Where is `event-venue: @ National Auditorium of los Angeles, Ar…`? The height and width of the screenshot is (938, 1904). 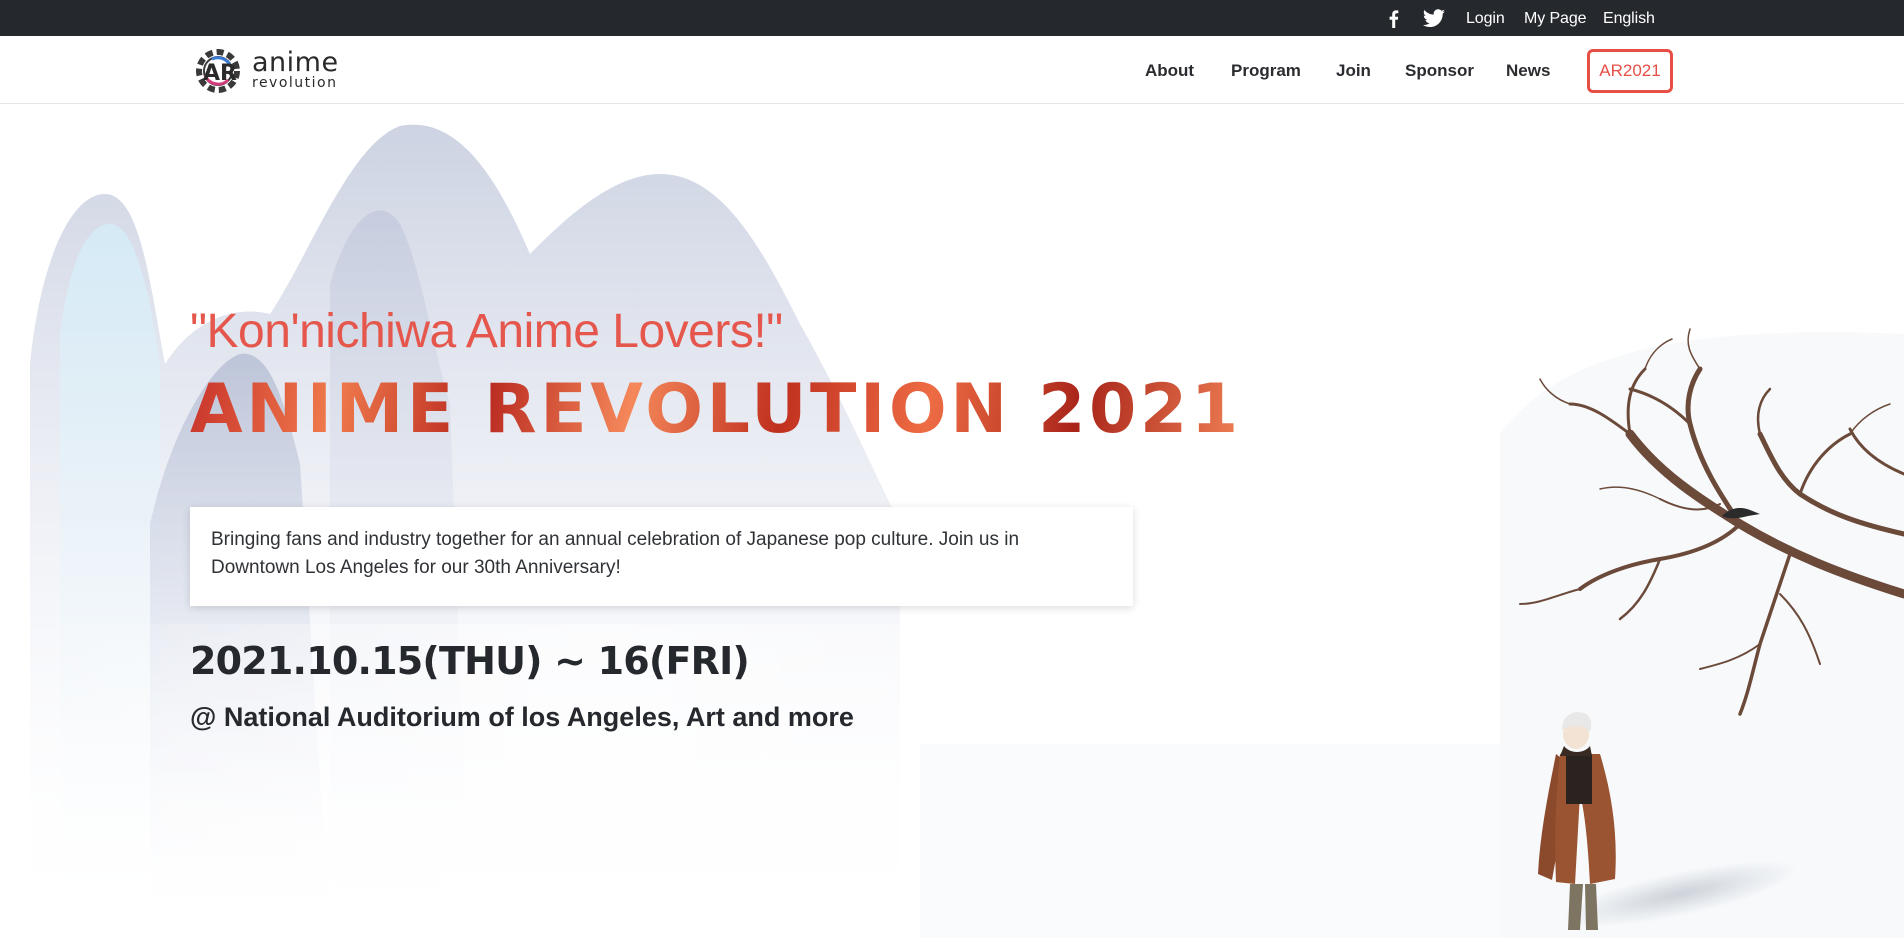
event-venue: @ National Auditorium of los Angeles, Ar… is located at coordinates (522, 717).